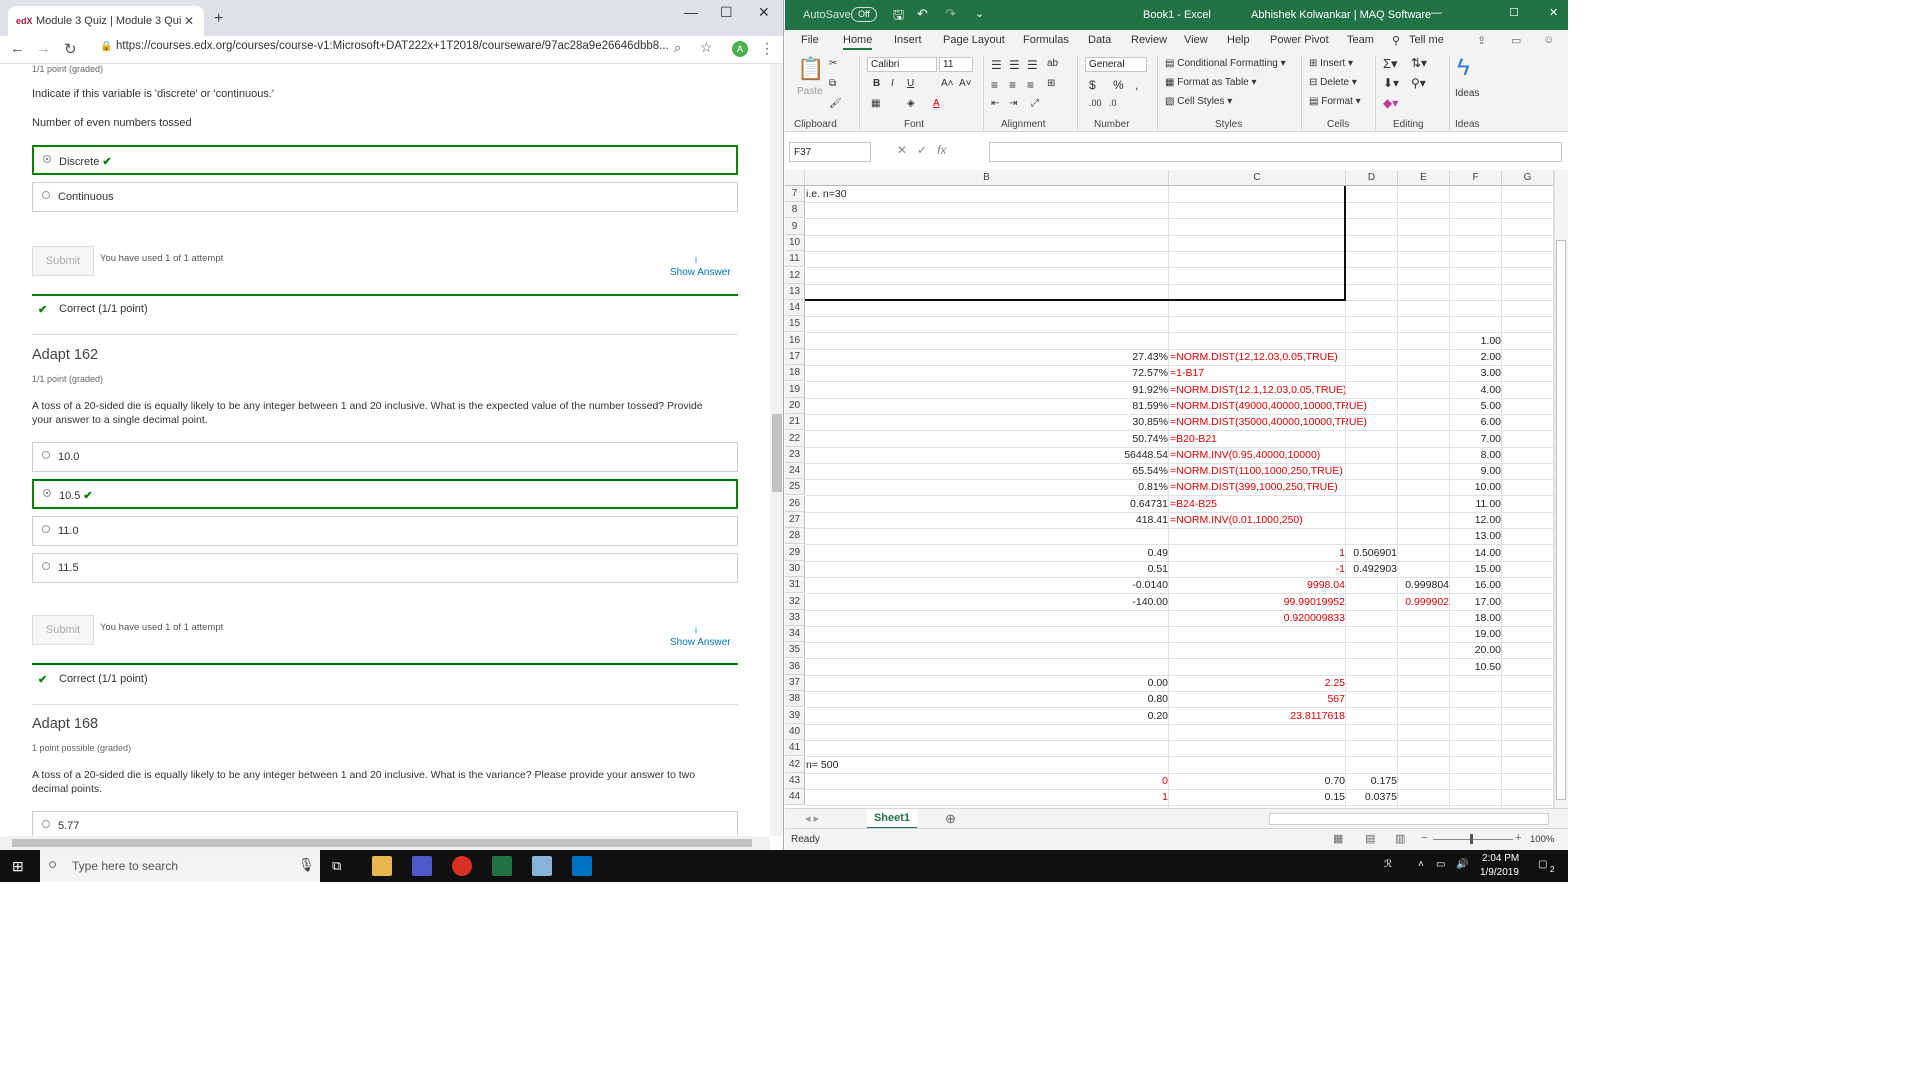  I want to click on currency-icon: $, so click(1092, 85).